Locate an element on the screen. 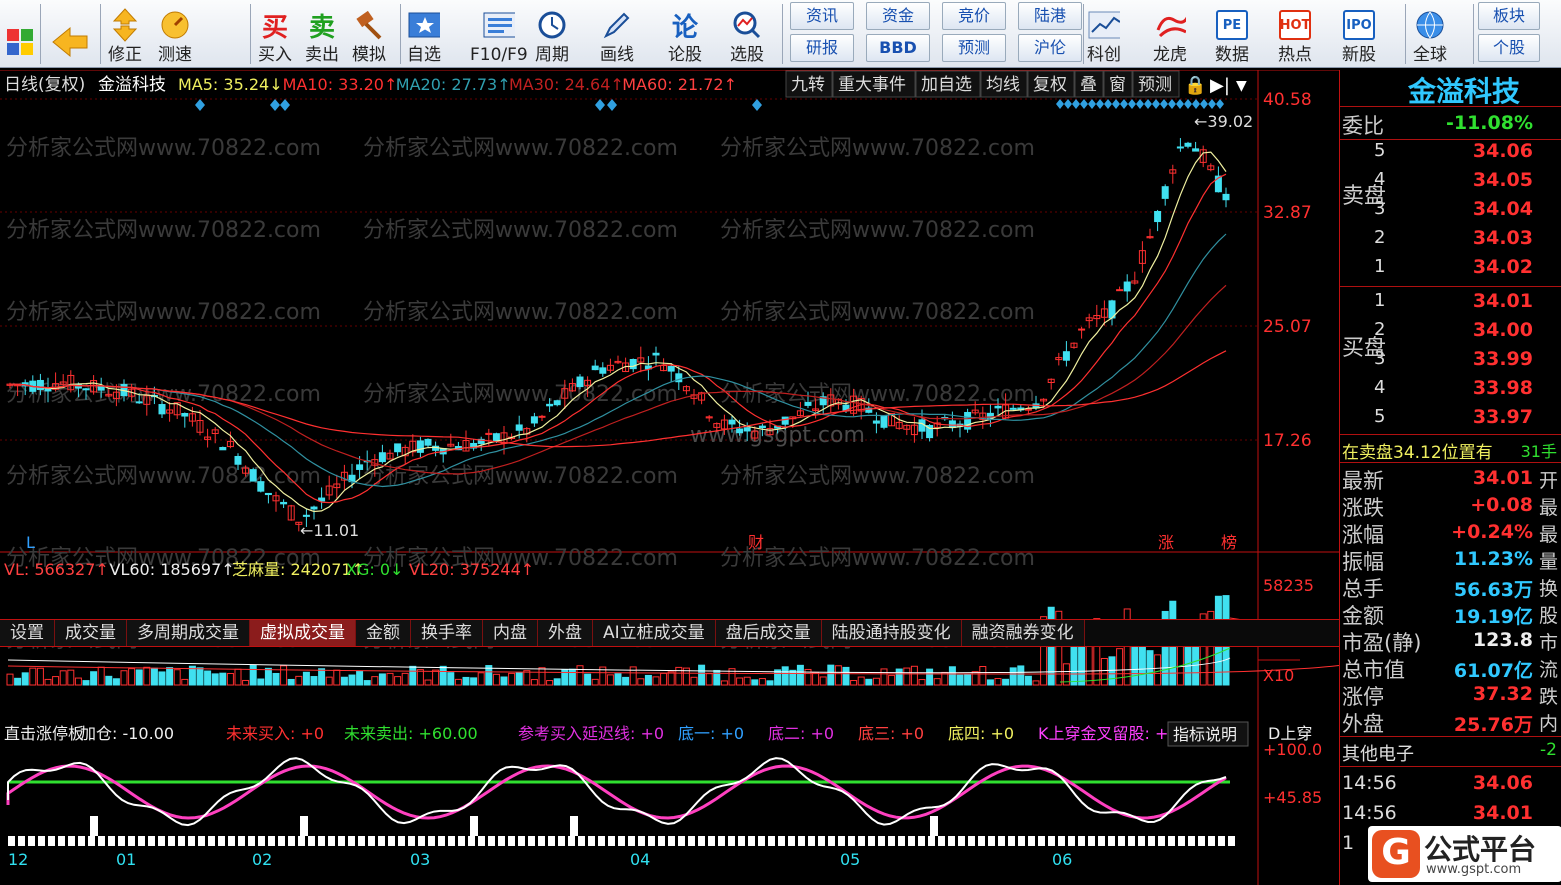 The image size is (1561, 885). back-arrow-button is located at coordinates (70, 34).